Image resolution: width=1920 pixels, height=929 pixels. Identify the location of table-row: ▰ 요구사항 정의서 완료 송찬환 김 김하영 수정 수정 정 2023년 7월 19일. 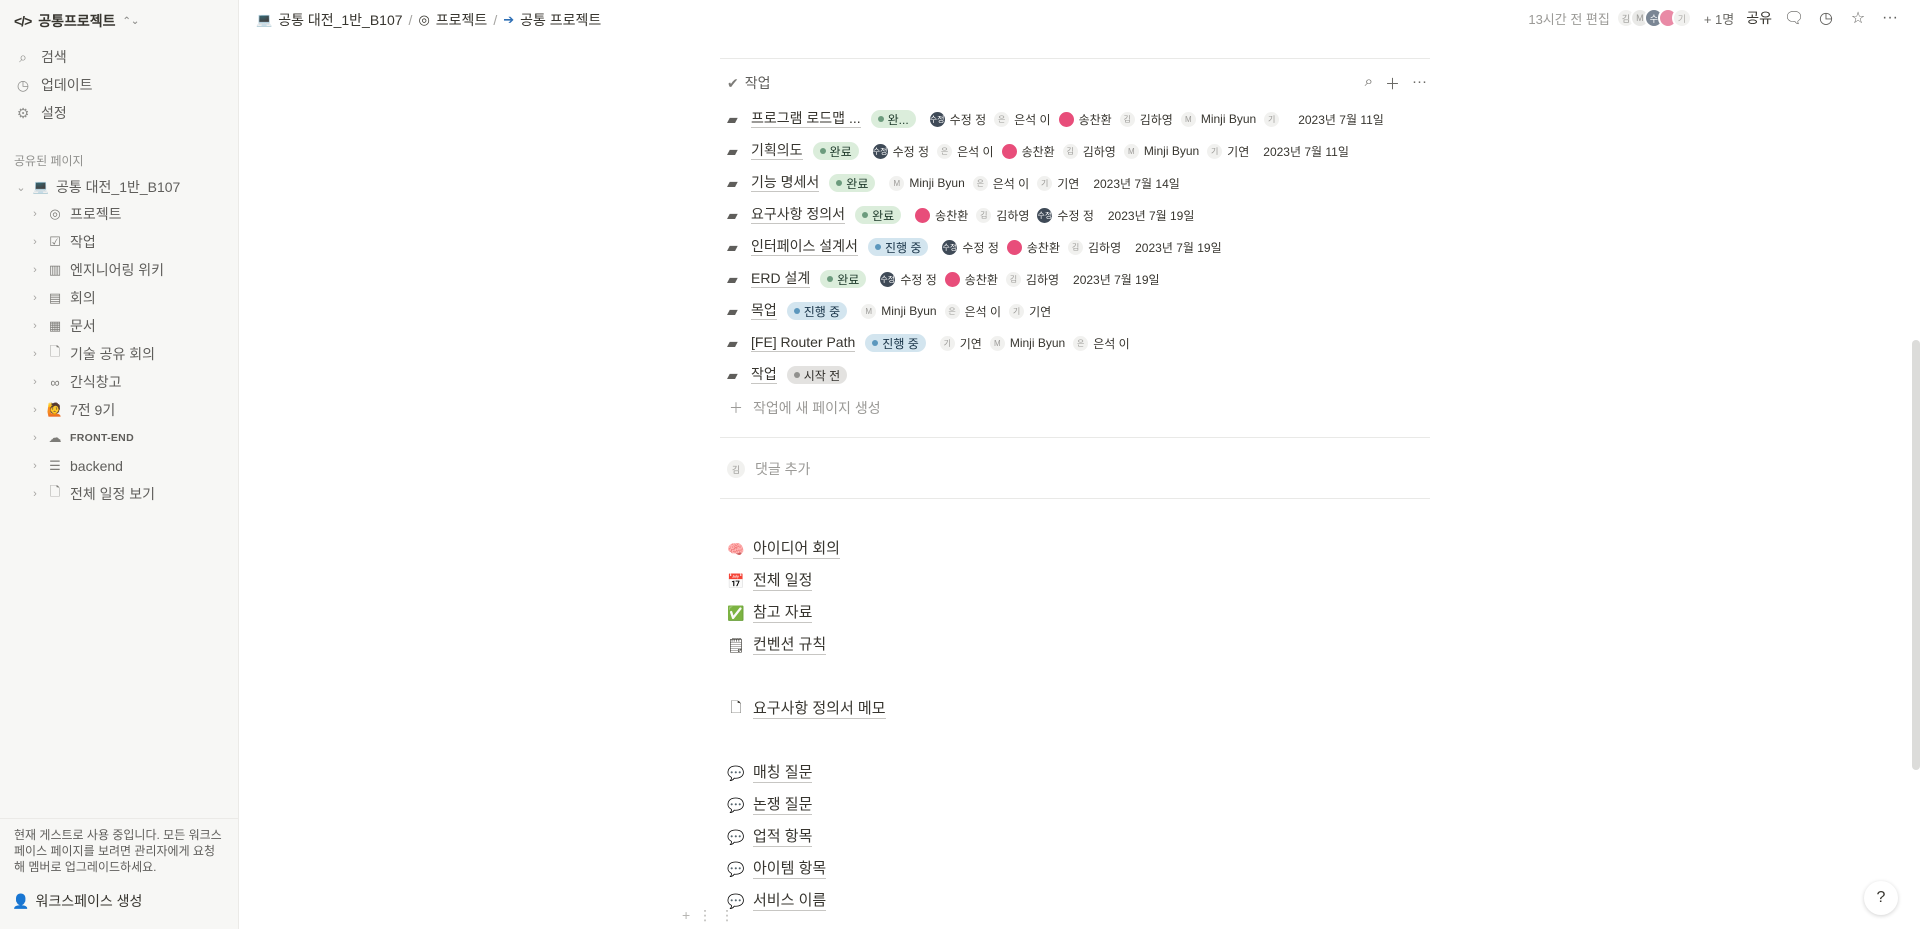
(960, 215).